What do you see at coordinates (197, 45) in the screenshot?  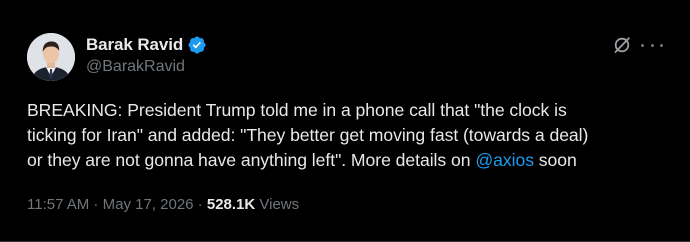 I see `verified-badge-icon` at bounding box center [197, 45].